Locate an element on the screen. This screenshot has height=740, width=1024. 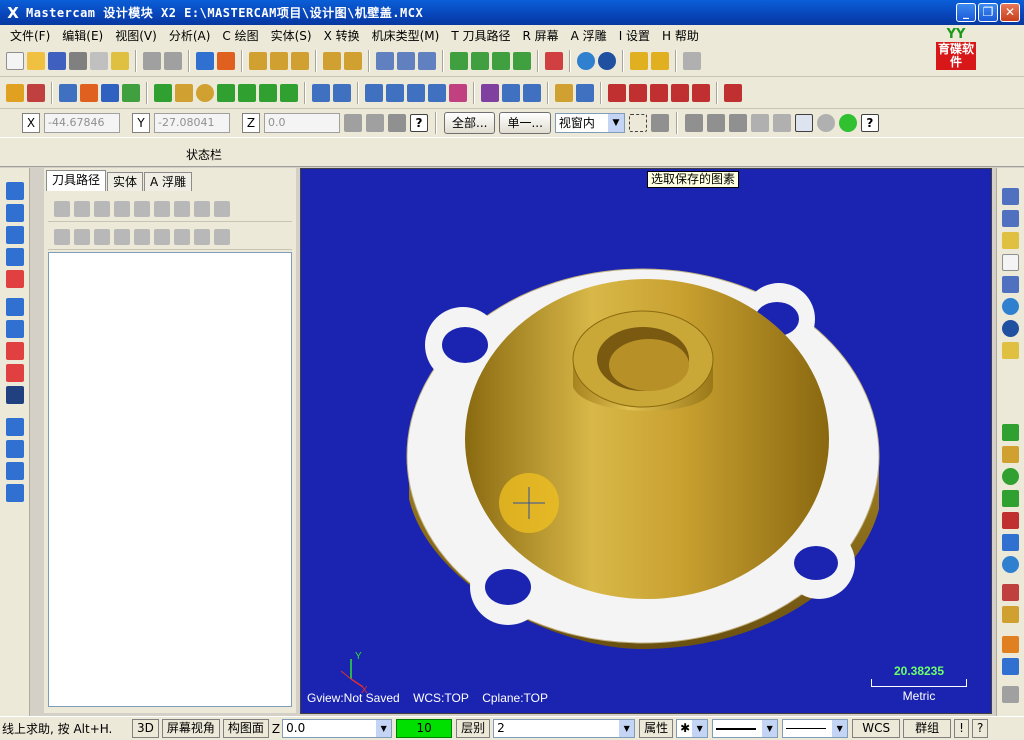
layout-icon is located at coordinates (15, 493).